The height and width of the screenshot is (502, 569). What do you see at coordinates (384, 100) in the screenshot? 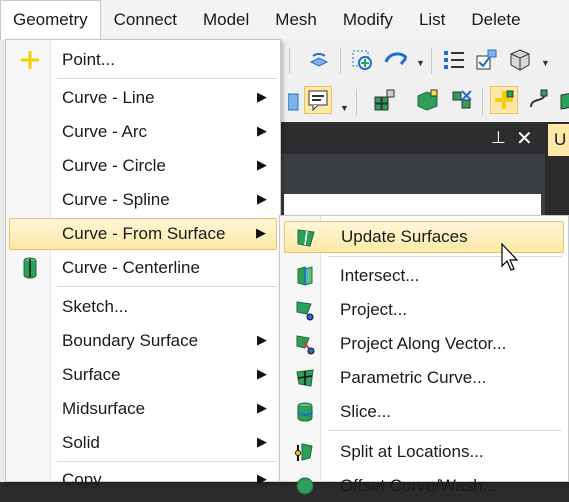
I see `mesh-grid-icon` at bounding box center [384, 100].